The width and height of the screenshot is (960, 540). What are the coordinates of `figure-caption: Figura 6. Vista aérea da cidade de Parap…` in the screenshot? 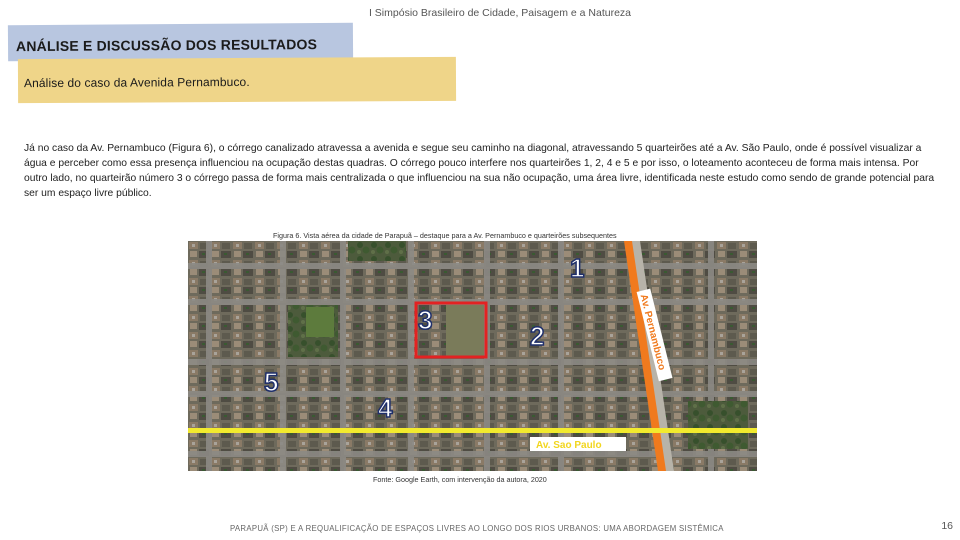 It's located at (445, 235).